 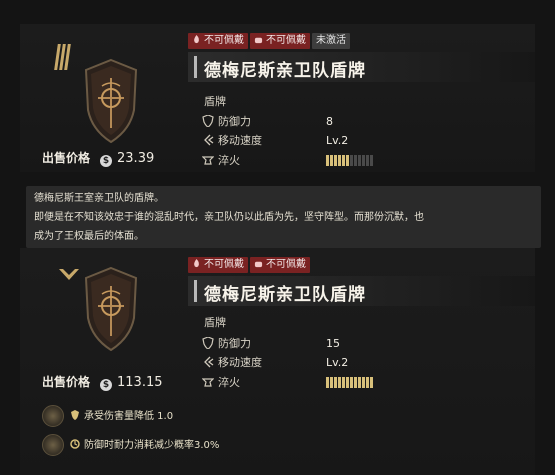 I want to click on chevron-rank-icon, so click(x=69, y=274).